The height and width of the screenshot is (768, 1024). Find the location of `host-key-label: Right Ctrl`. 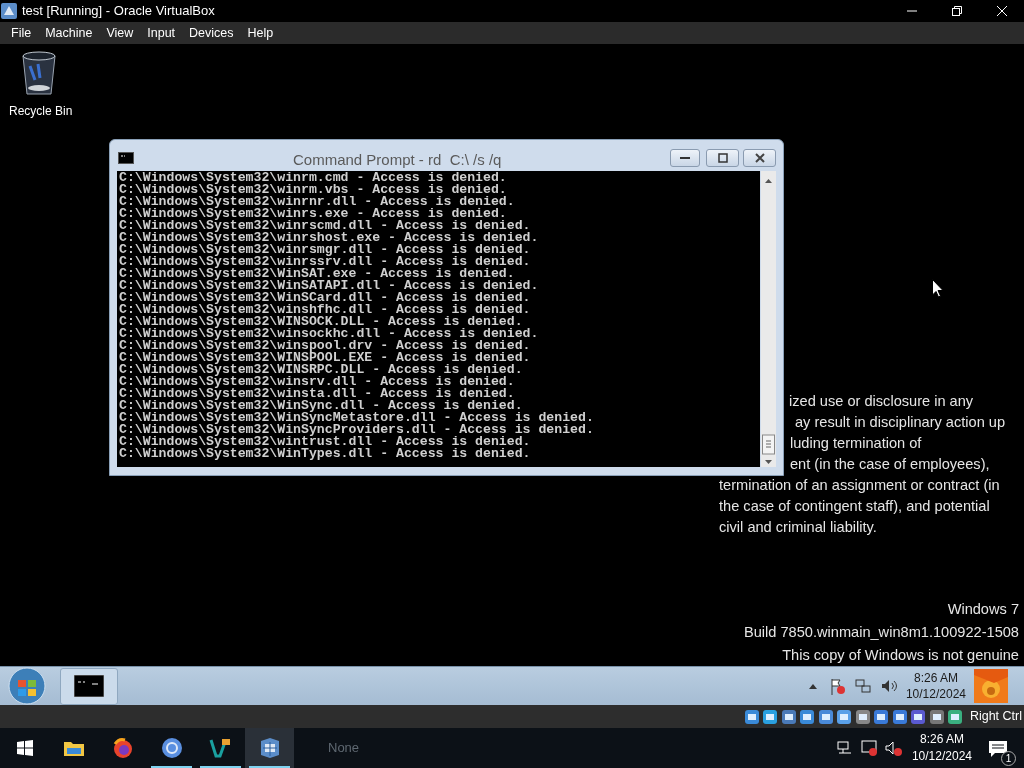

host-key-label: Right Ctrl is located at coordinates (995, 717).